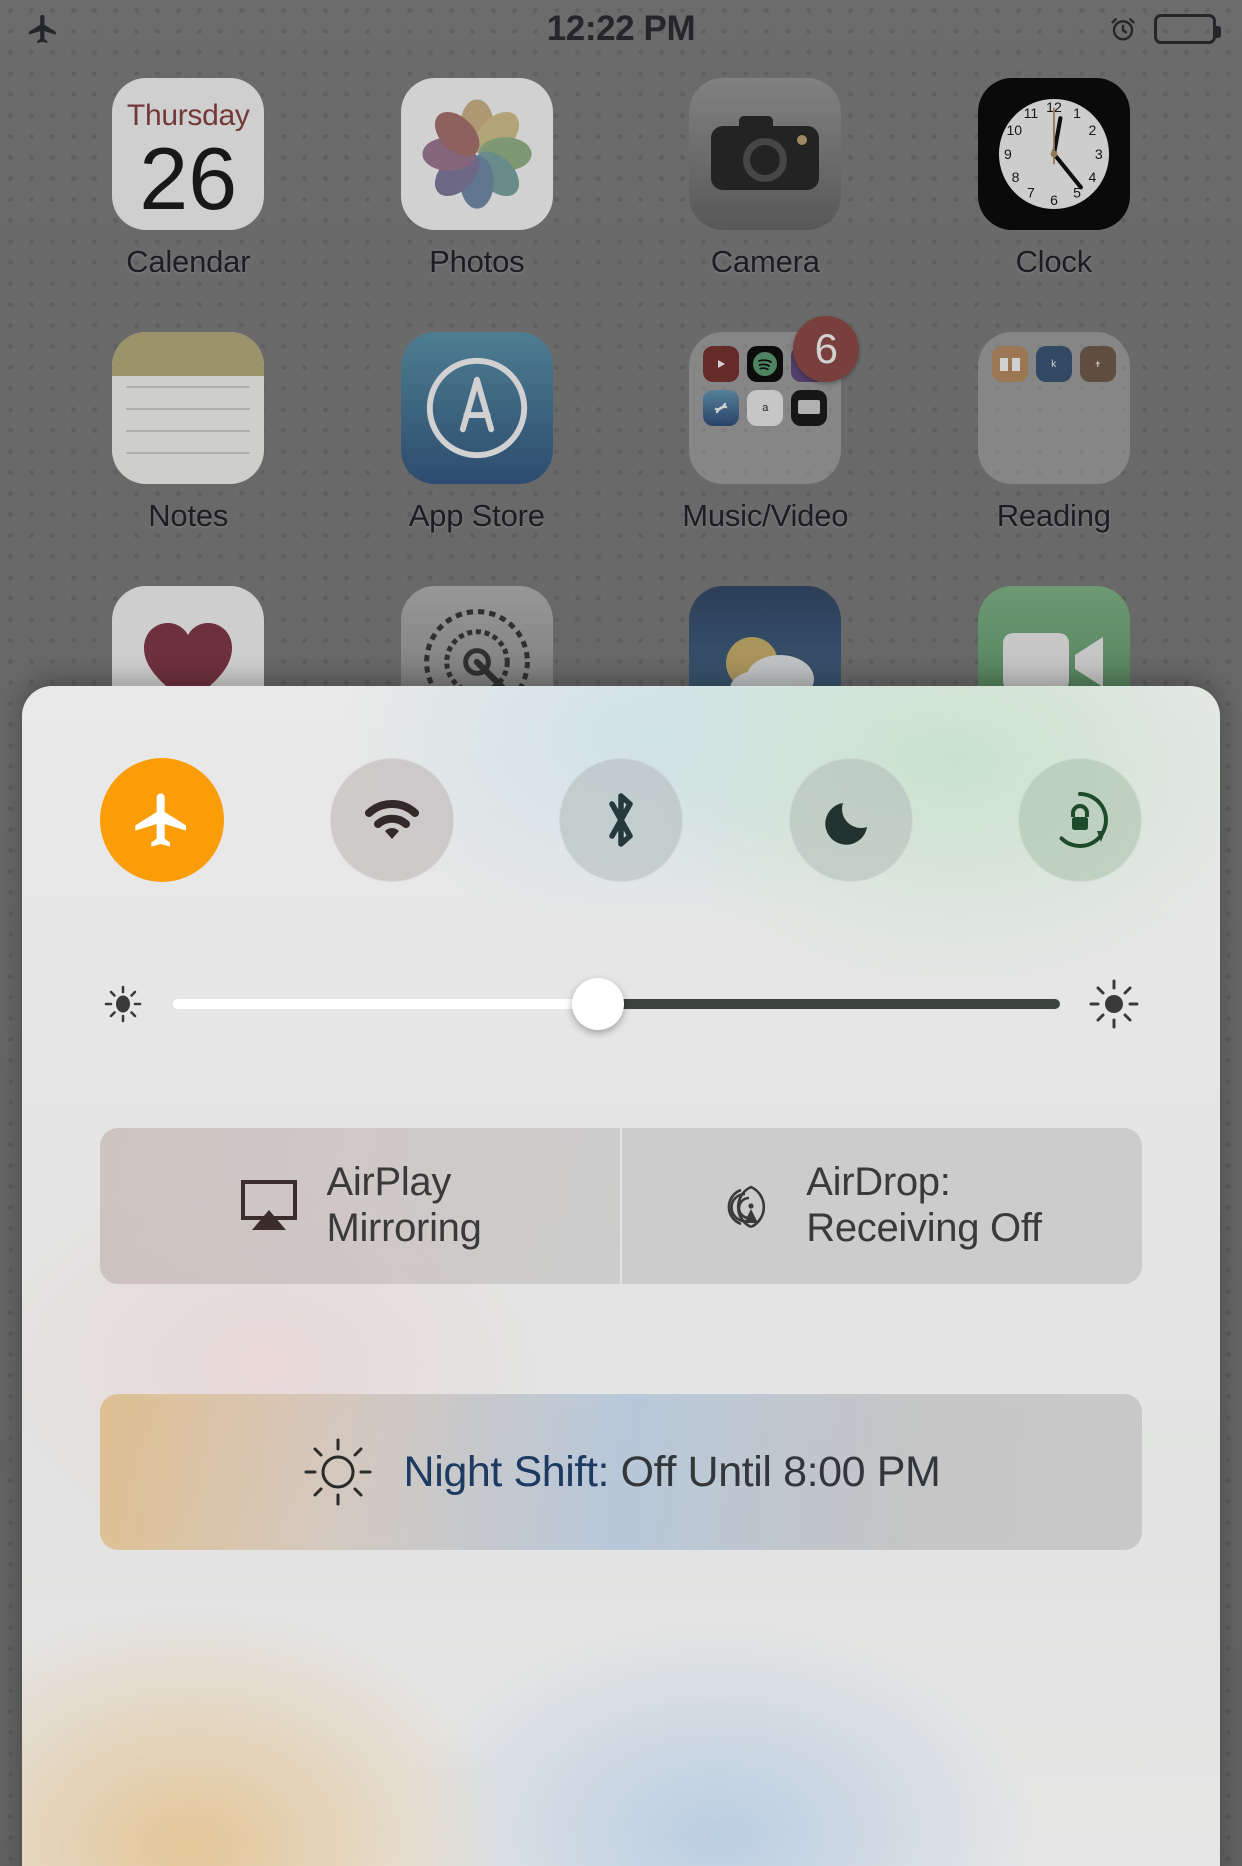  What do you see at coordinates (1030, 113) in the screenshot?
I see `svg-text: 11` at bounding box center [1030, 113].